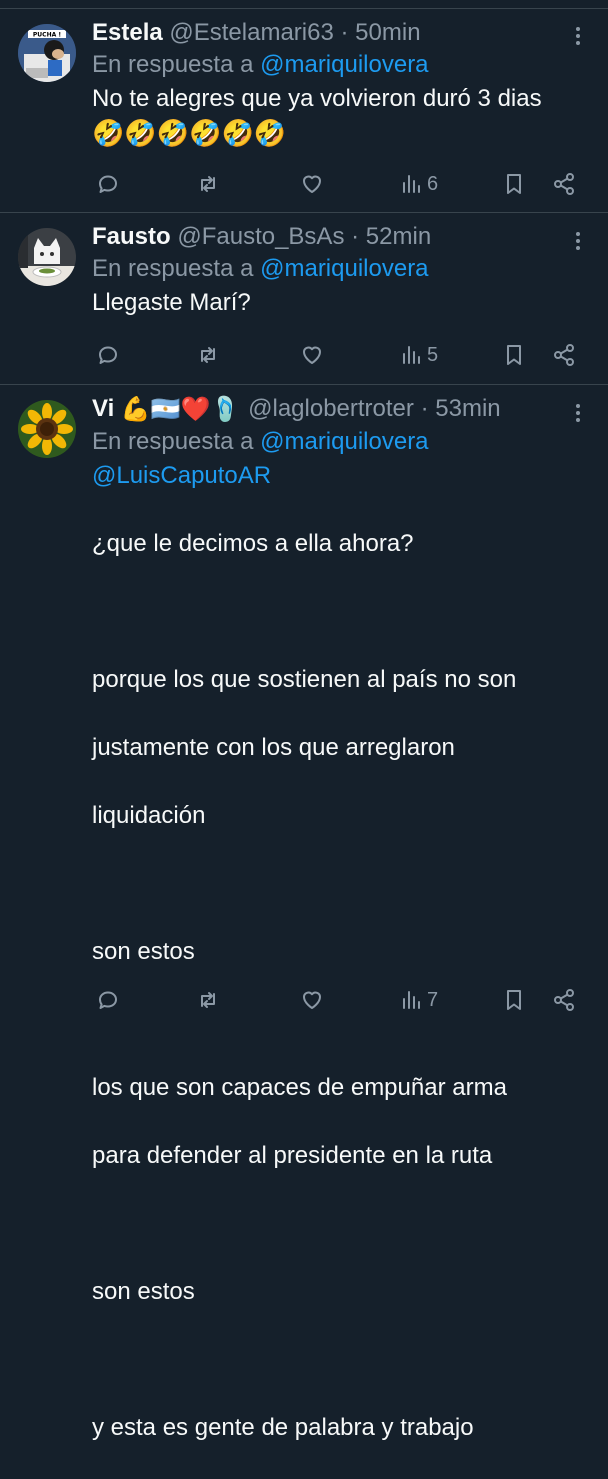 This screenshot has width=608, height=1479. I want to click on text-line: para defender al presidente en la ruta, so click(292, 1155).